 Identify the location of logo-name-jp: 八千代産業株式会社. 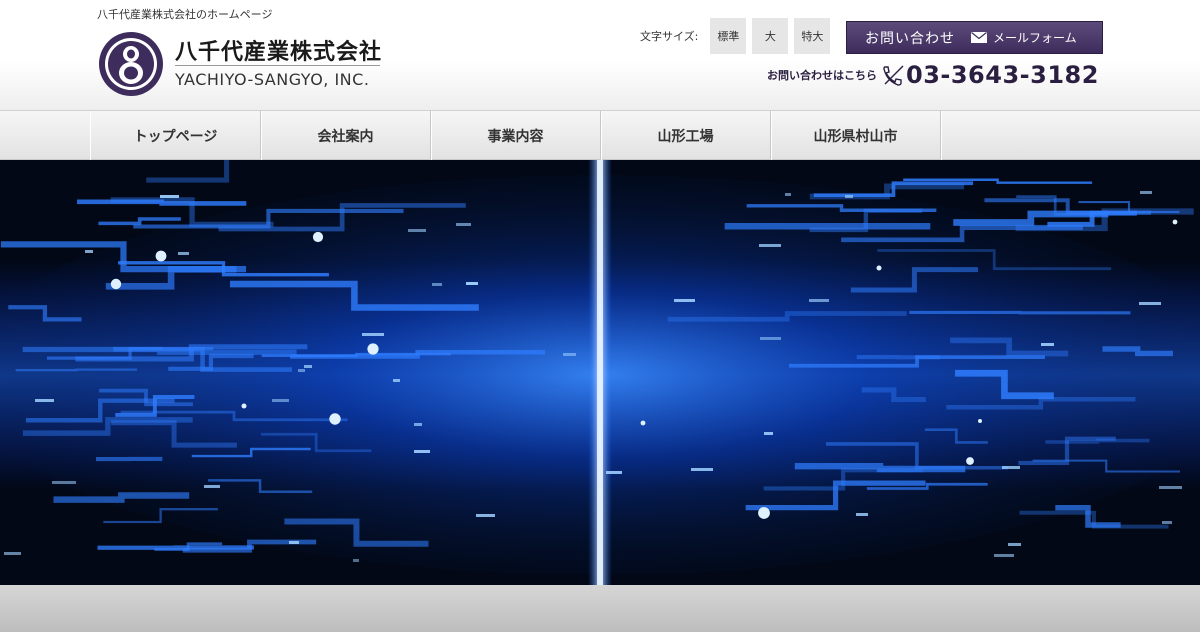
(279, 52).